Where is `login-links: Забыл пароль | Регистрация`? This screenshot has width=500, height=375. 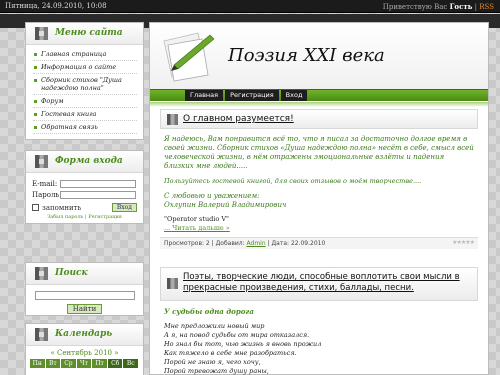 login-links: Забыл пароль | Регистрация is located at coordinates (84, 217).